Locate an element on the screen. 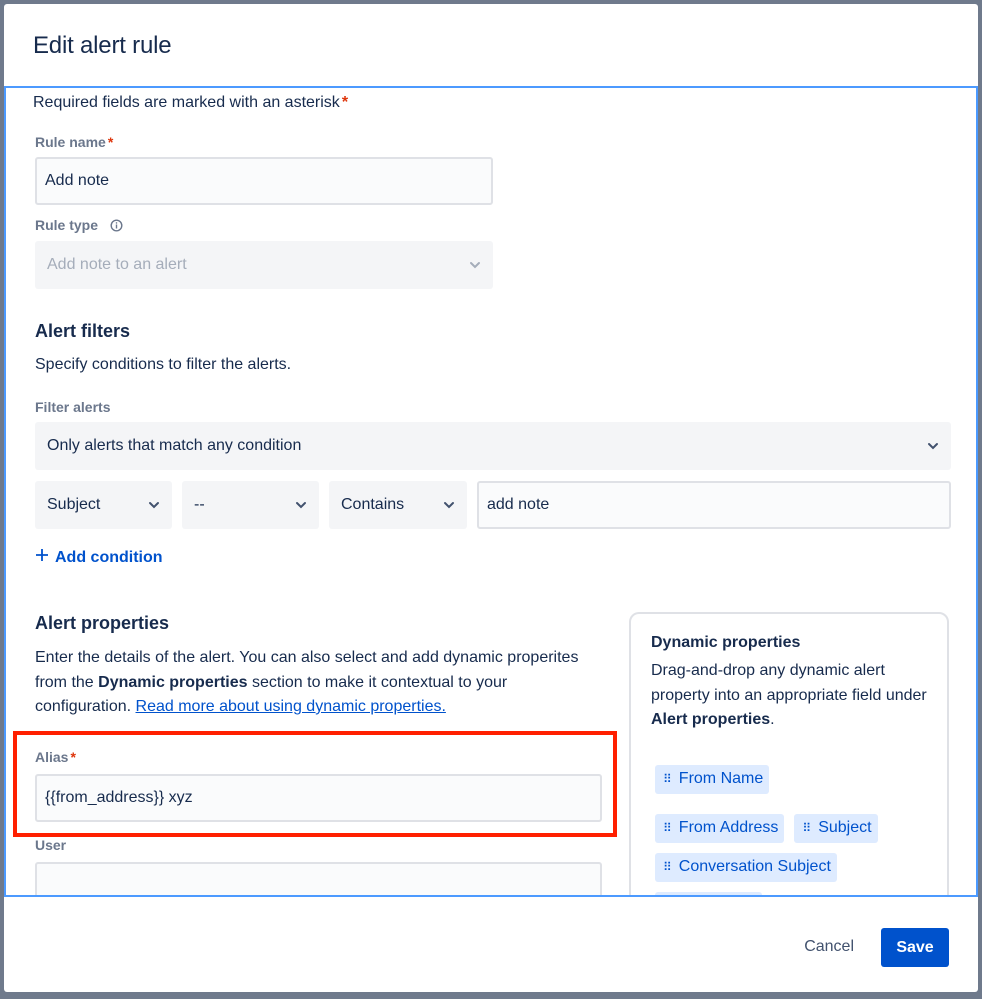 The width and height of the screenshot is (982, 999). description-bold: Alert properties is located at coordinates (711, 719).